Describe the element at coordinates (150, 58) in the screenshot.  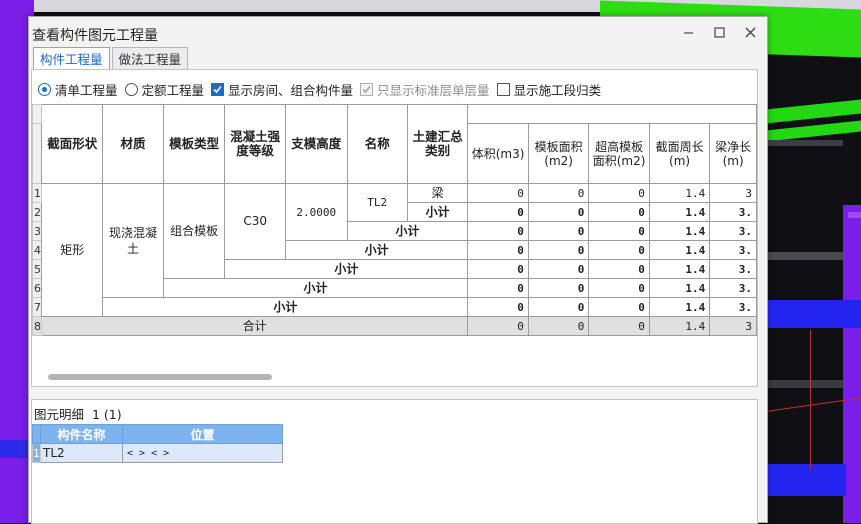
I see `tab-method-quantity: 做法工程量` at that location.